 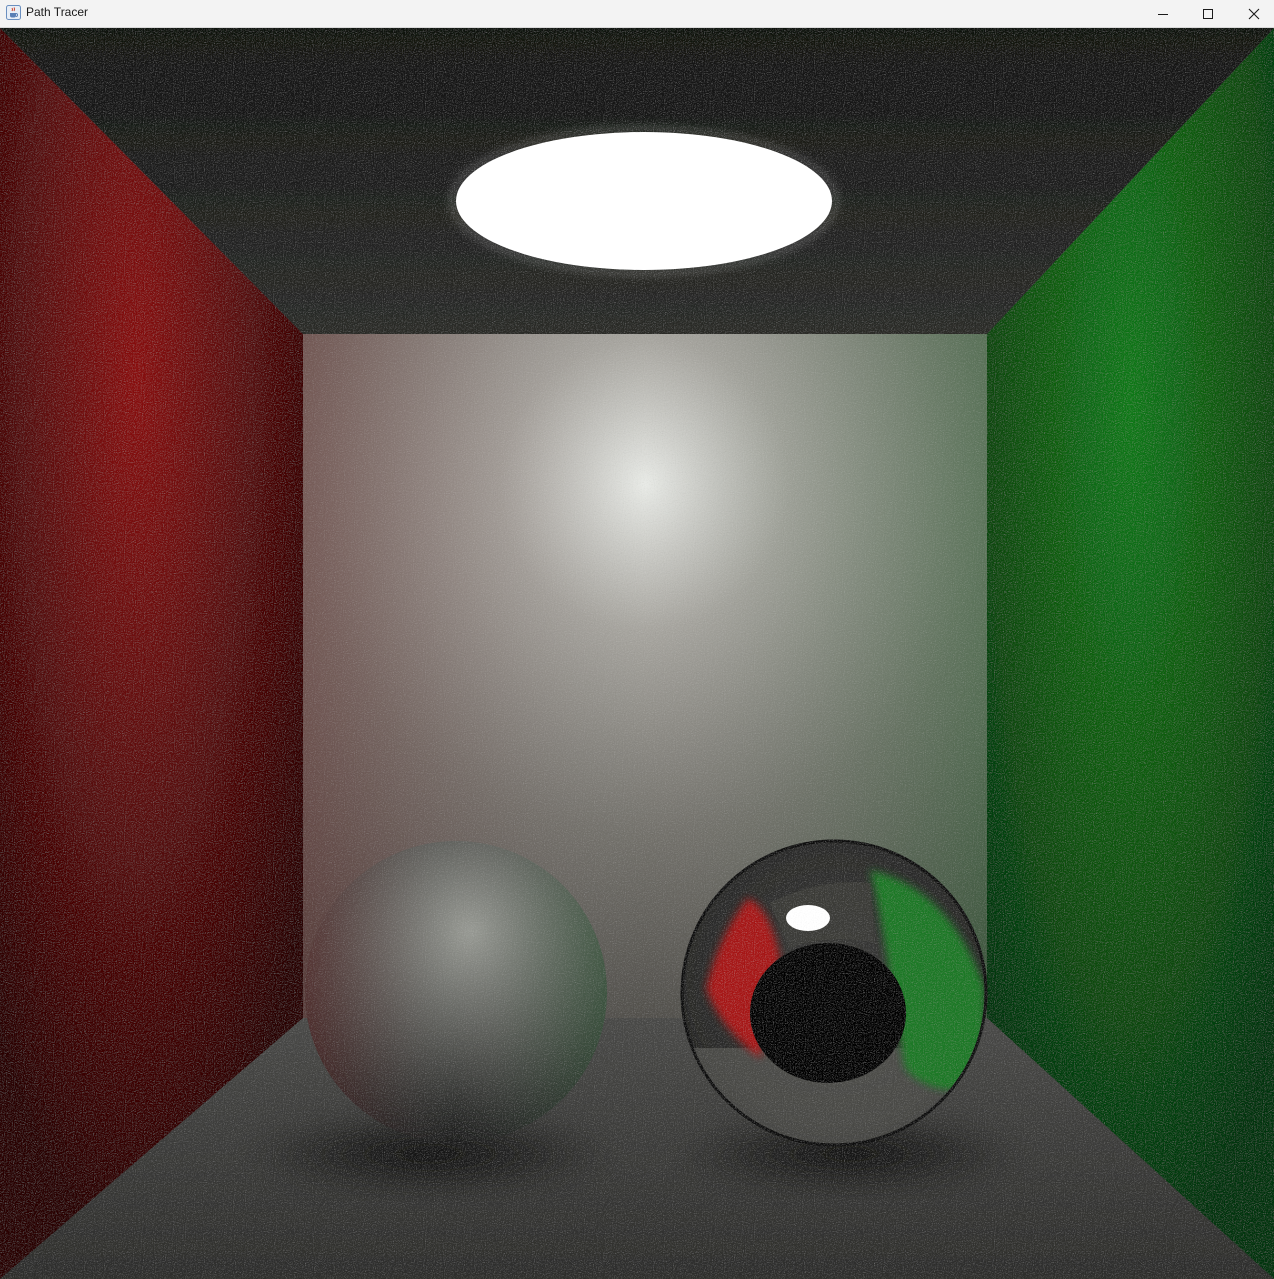 What do you see at coordinates (808, 918) in the screenshot?
I see `mirror-light-highlight` at bounding box center [808, 918].